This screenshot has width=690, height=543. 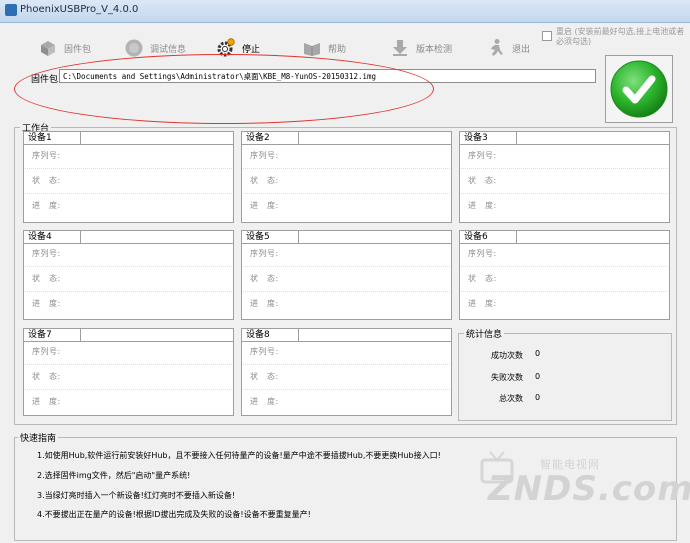 What do you see at coordinates (52, 237) in the screenshot?
I see `device-name: 设备4` at bounding box center [52, 237].